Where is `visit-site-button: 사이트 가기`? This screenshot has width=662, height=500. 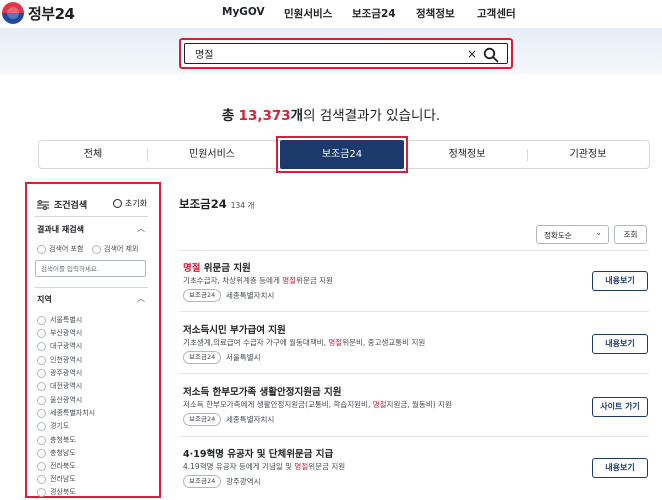 visit-site-button: 사이트 가기 is located at coordinates (620, 407).